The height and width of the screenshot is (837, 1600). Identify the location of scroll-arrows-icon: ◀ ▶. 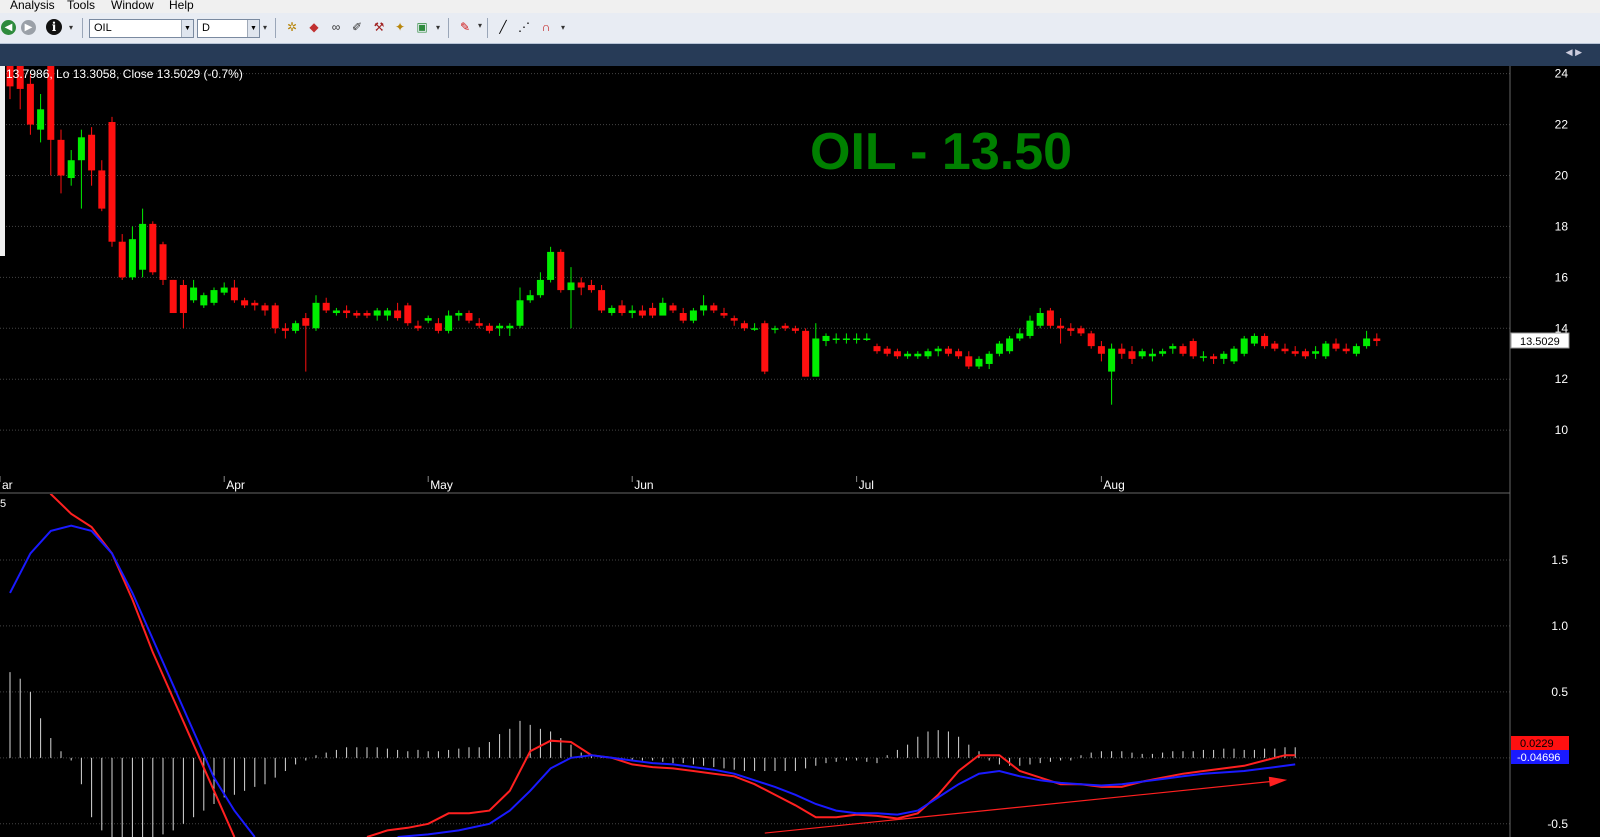
(1574, 52).